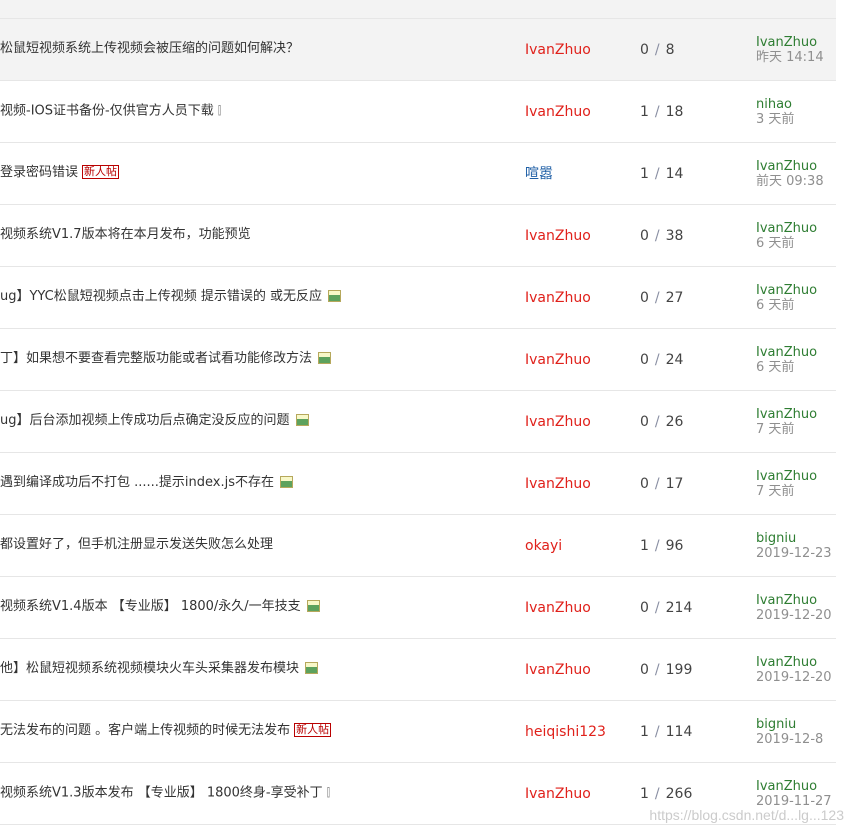  I want to click on thread-title-text: 遇到编译成功后不打包 ......提示index.js不存在, so click(137, 482).